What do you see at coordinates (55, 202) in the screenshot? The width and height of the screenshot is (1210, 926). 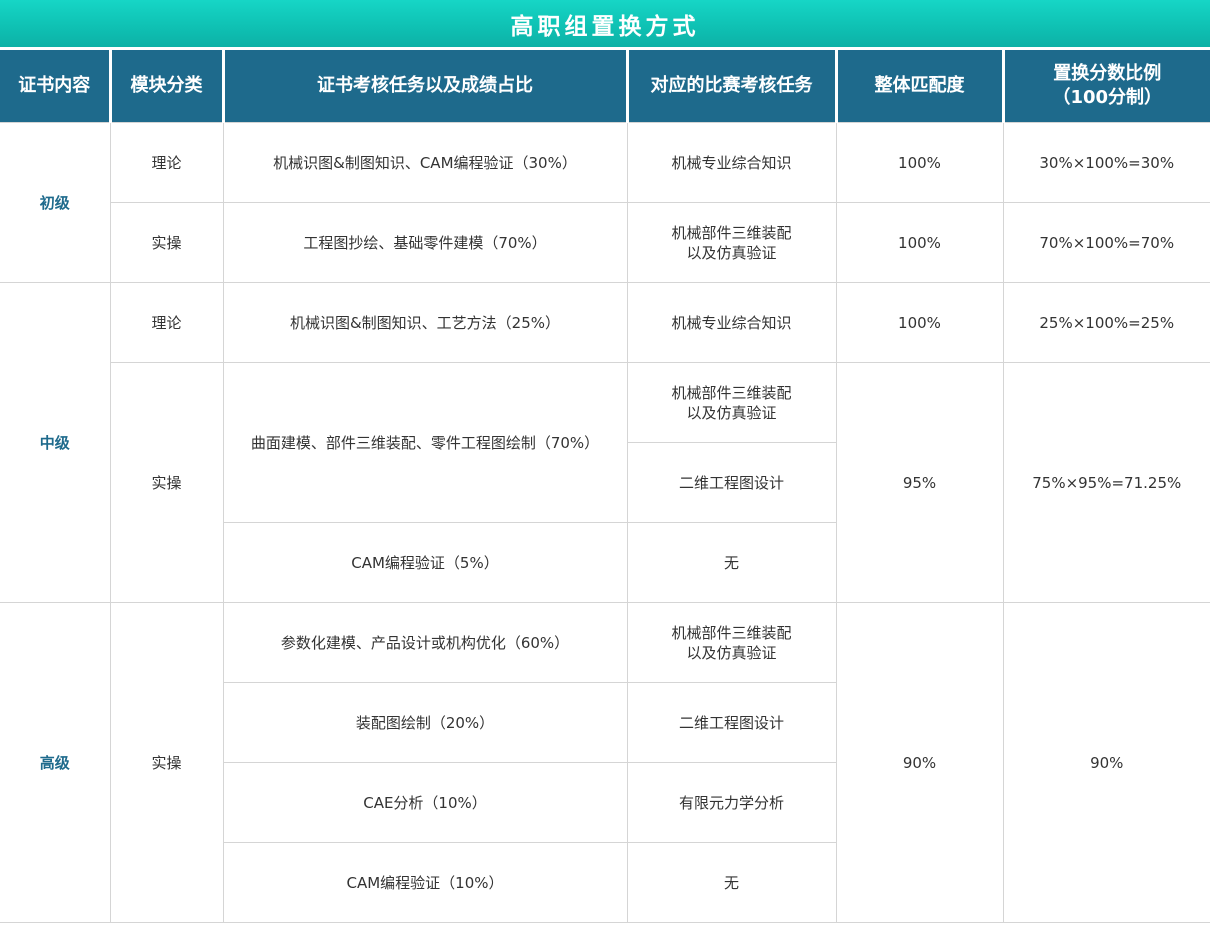 I see `level-junior: 初级` at bounding box center [55, 202].